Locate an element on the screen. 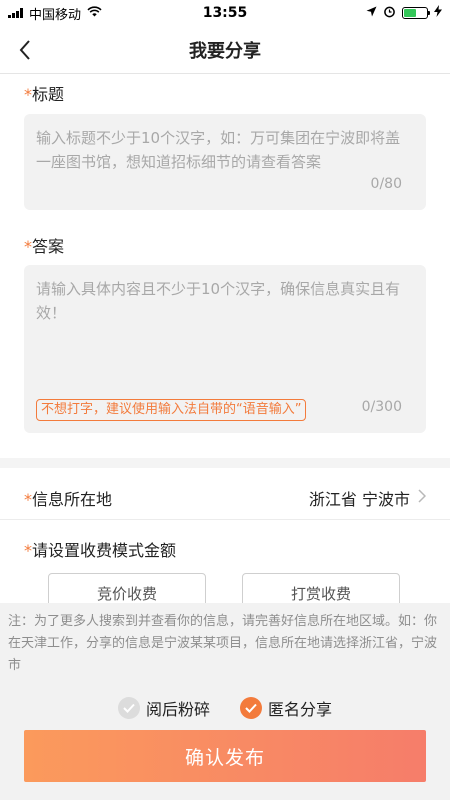 The image size is (450, 800). signal-icon is located at coordinates (15, 13).